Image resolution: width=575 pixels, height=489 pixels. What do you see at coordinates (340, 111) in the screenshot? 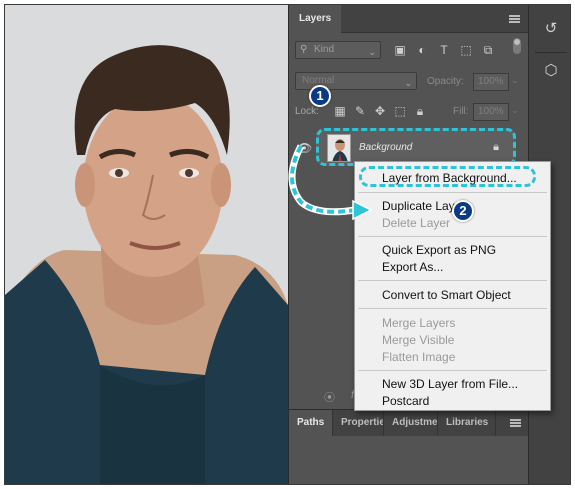
I see `lock-transparency-icon: ▦` at bounding box center [340, 111].